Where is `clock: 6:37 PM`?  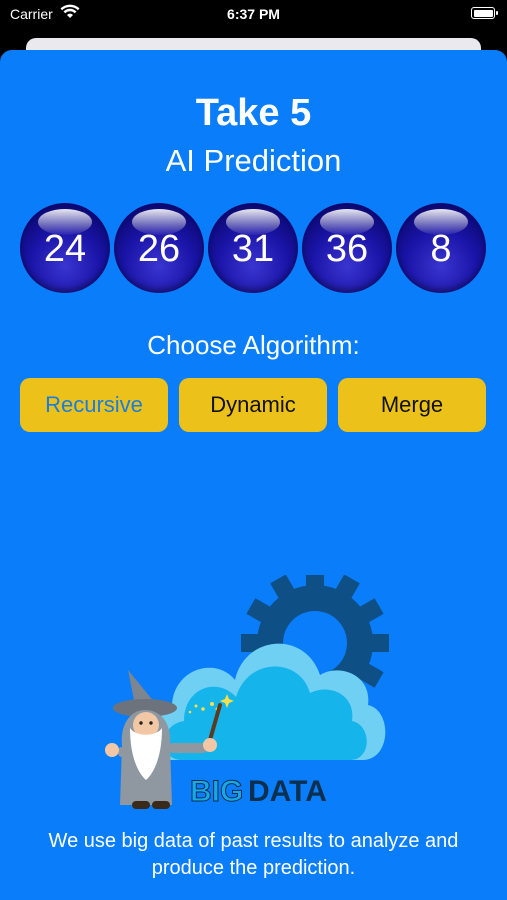 clock: 6:37 PM is located at coordinates (253, 14).